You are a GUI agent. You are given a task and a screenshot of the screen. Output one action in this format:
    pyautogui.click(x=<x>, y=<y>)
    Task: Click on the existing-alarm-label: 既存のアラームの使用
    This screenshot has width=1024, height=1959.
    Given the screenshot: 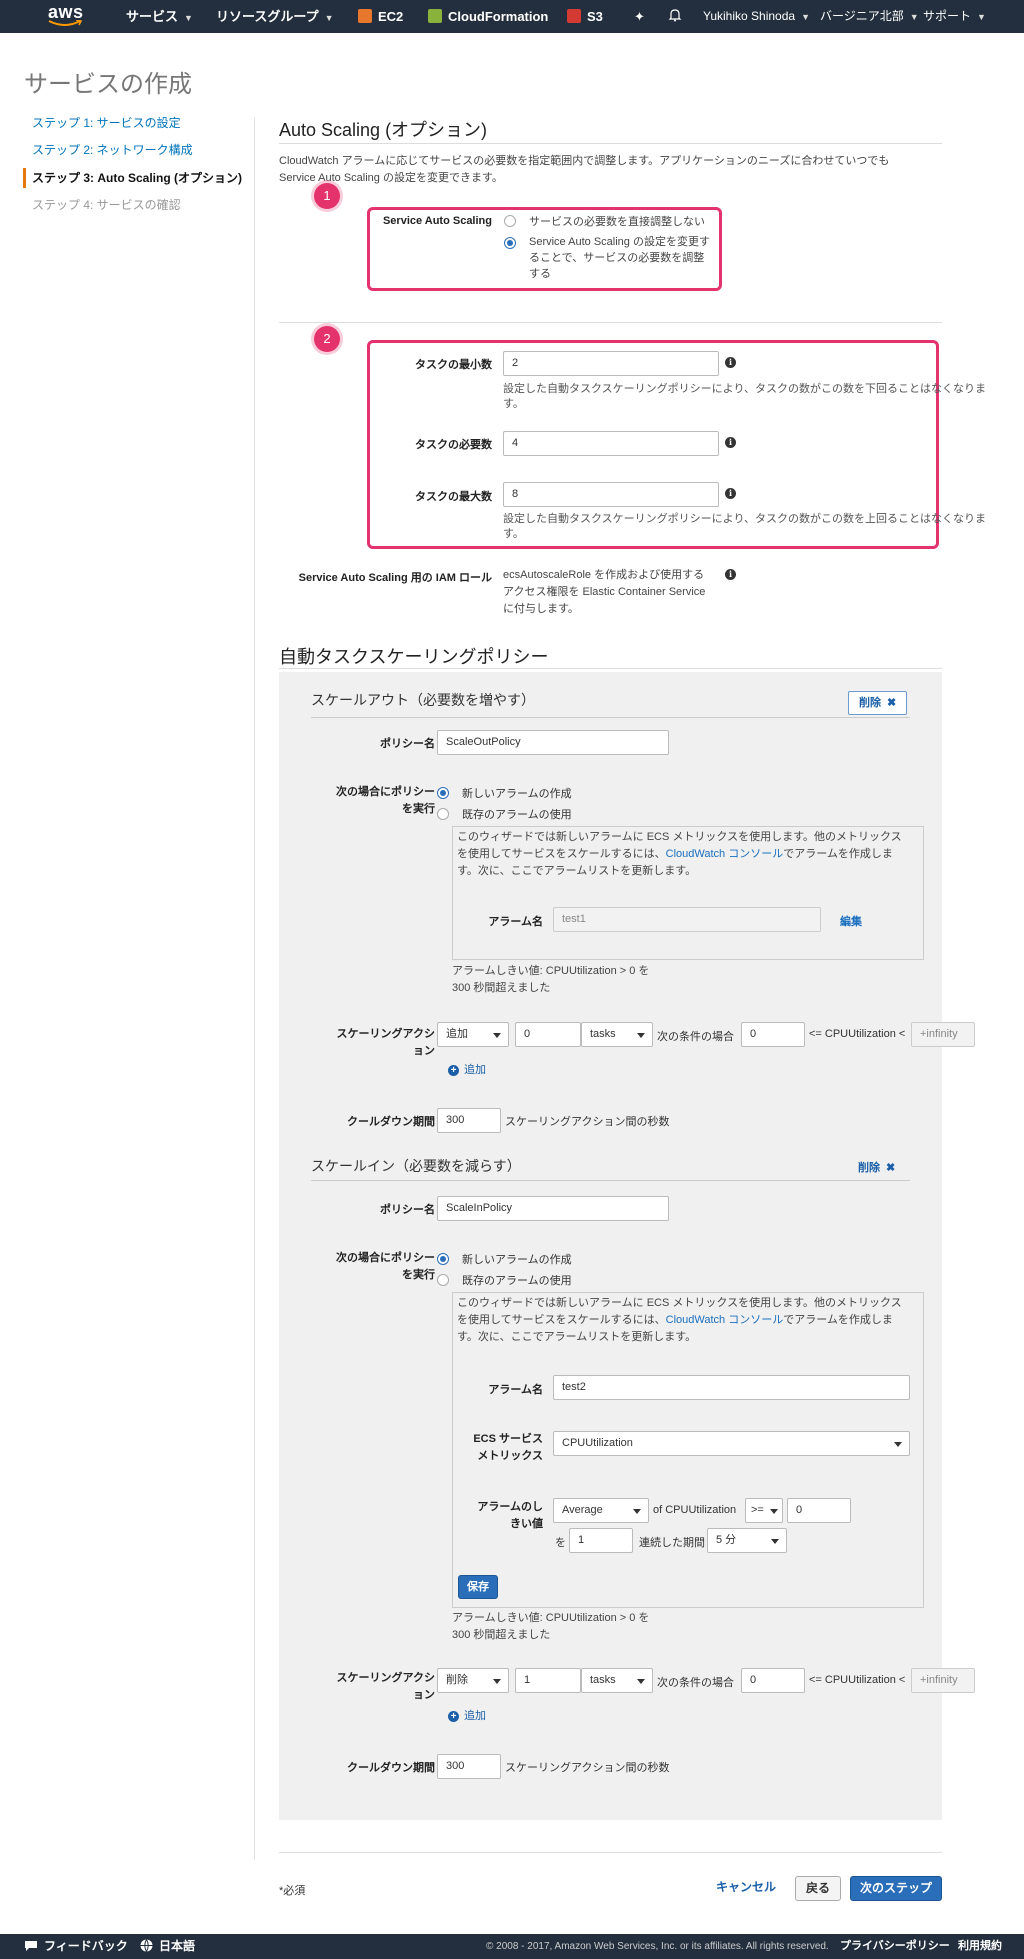 What is the action you would take?
    pyautogui.click(x=517, y=815)
    